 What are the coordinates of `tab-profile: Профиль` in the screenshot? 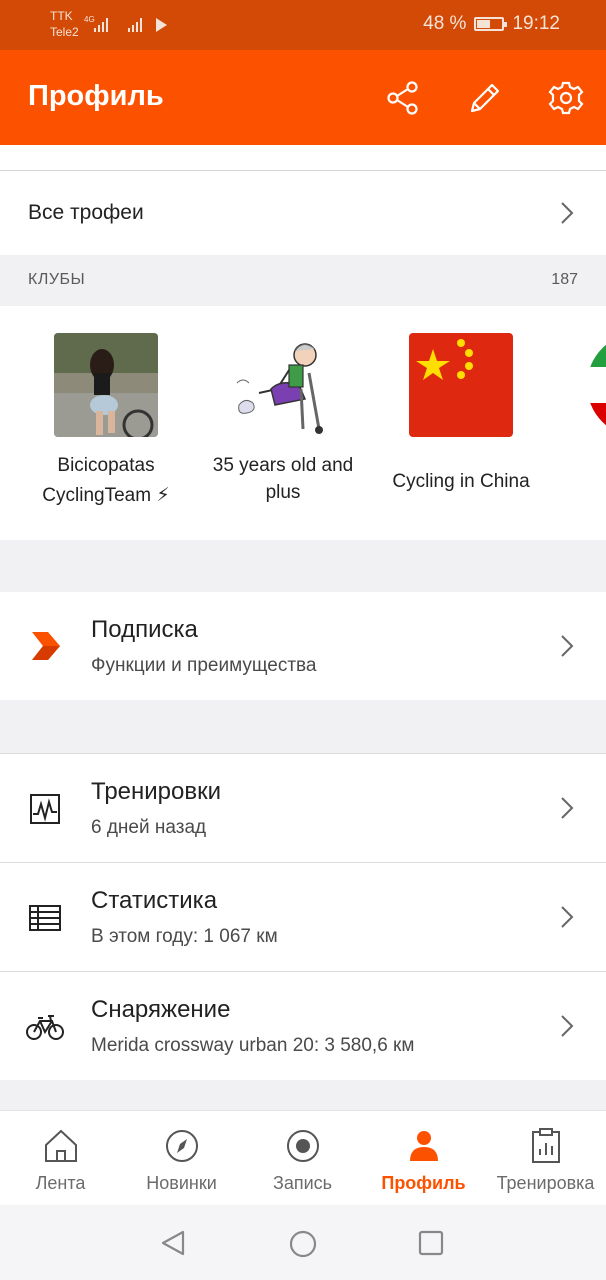 It's located at (423, 1158).